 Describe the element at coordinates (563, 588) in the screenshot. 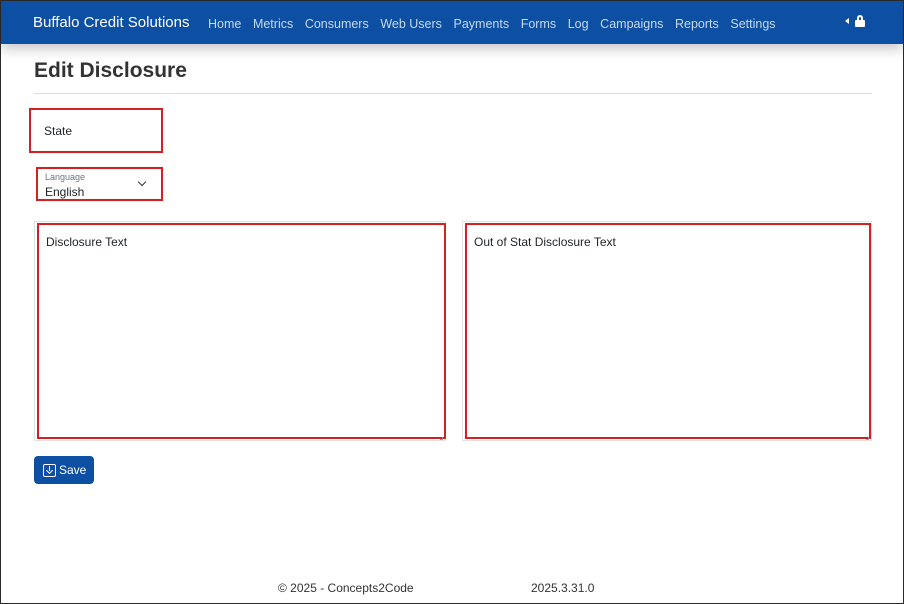

I see `footer-version: 2025.3.31.0` at that location.